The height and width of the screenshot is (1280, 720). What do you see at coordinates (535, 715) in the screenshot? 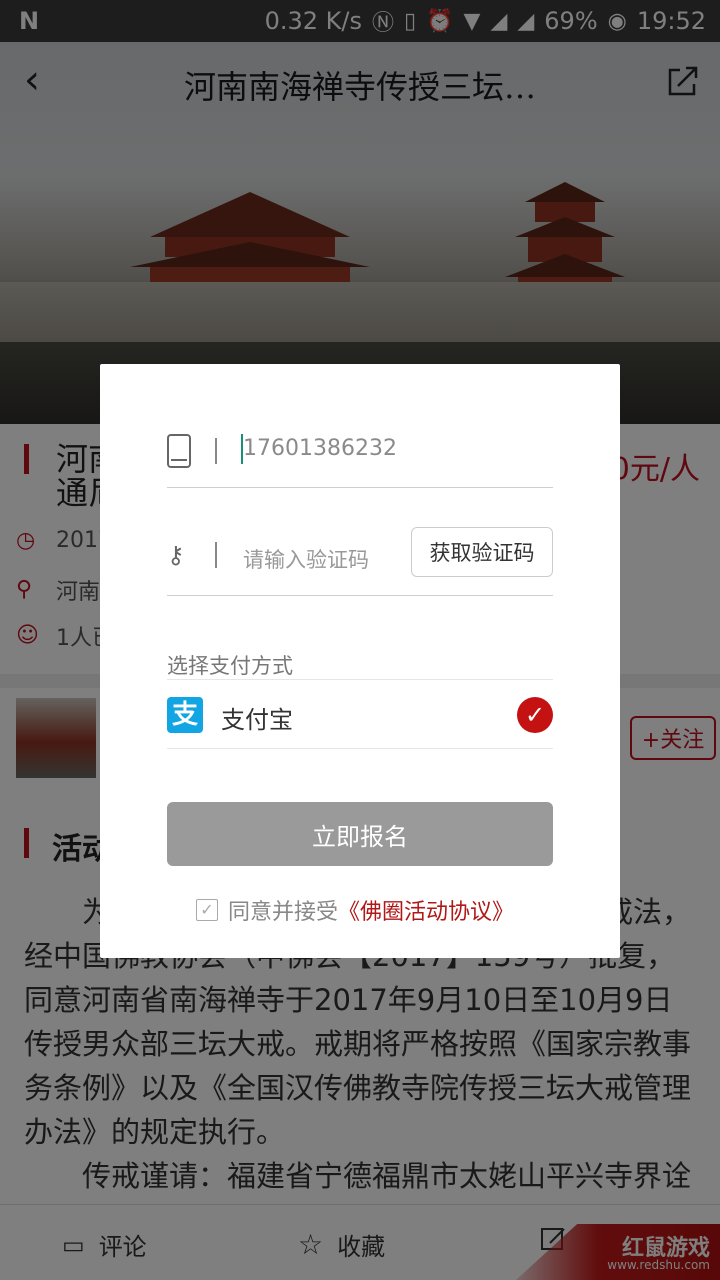
I see `checkmark-icon: ✓` at bounding box center [535, 715].